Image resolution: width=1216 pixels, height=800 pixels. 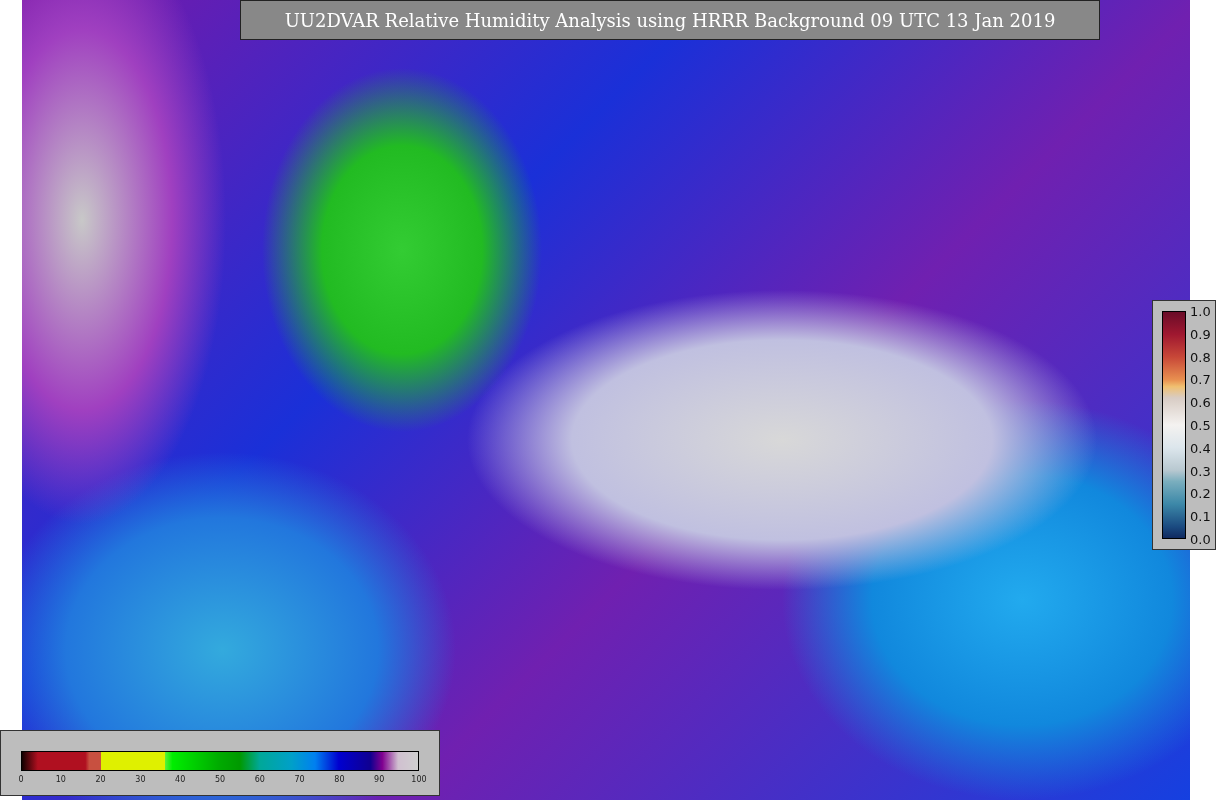 I want to click on tick-label: 0.1, so click(x=1200, y=516).